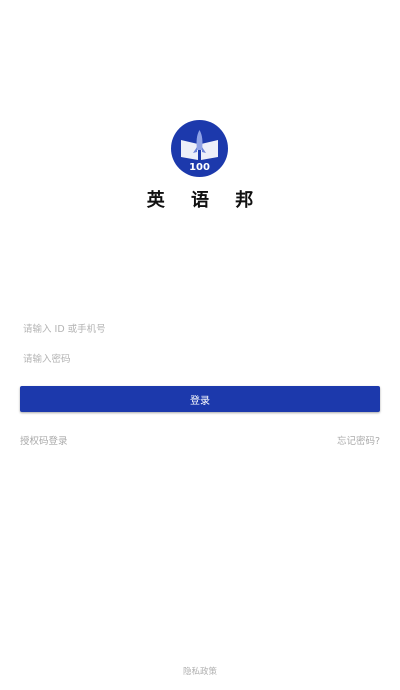  What do you see at coordinates (200, 671) in the screenshot?
I see `privacy-policy-link: 隐私政策` at bounding box center [200, 671].